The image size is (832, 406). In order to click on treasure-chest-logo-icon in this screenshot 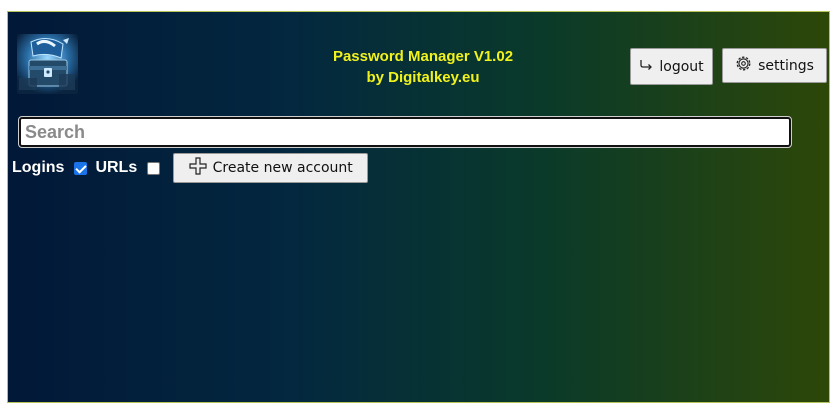, I will do `click(47, 64)`.